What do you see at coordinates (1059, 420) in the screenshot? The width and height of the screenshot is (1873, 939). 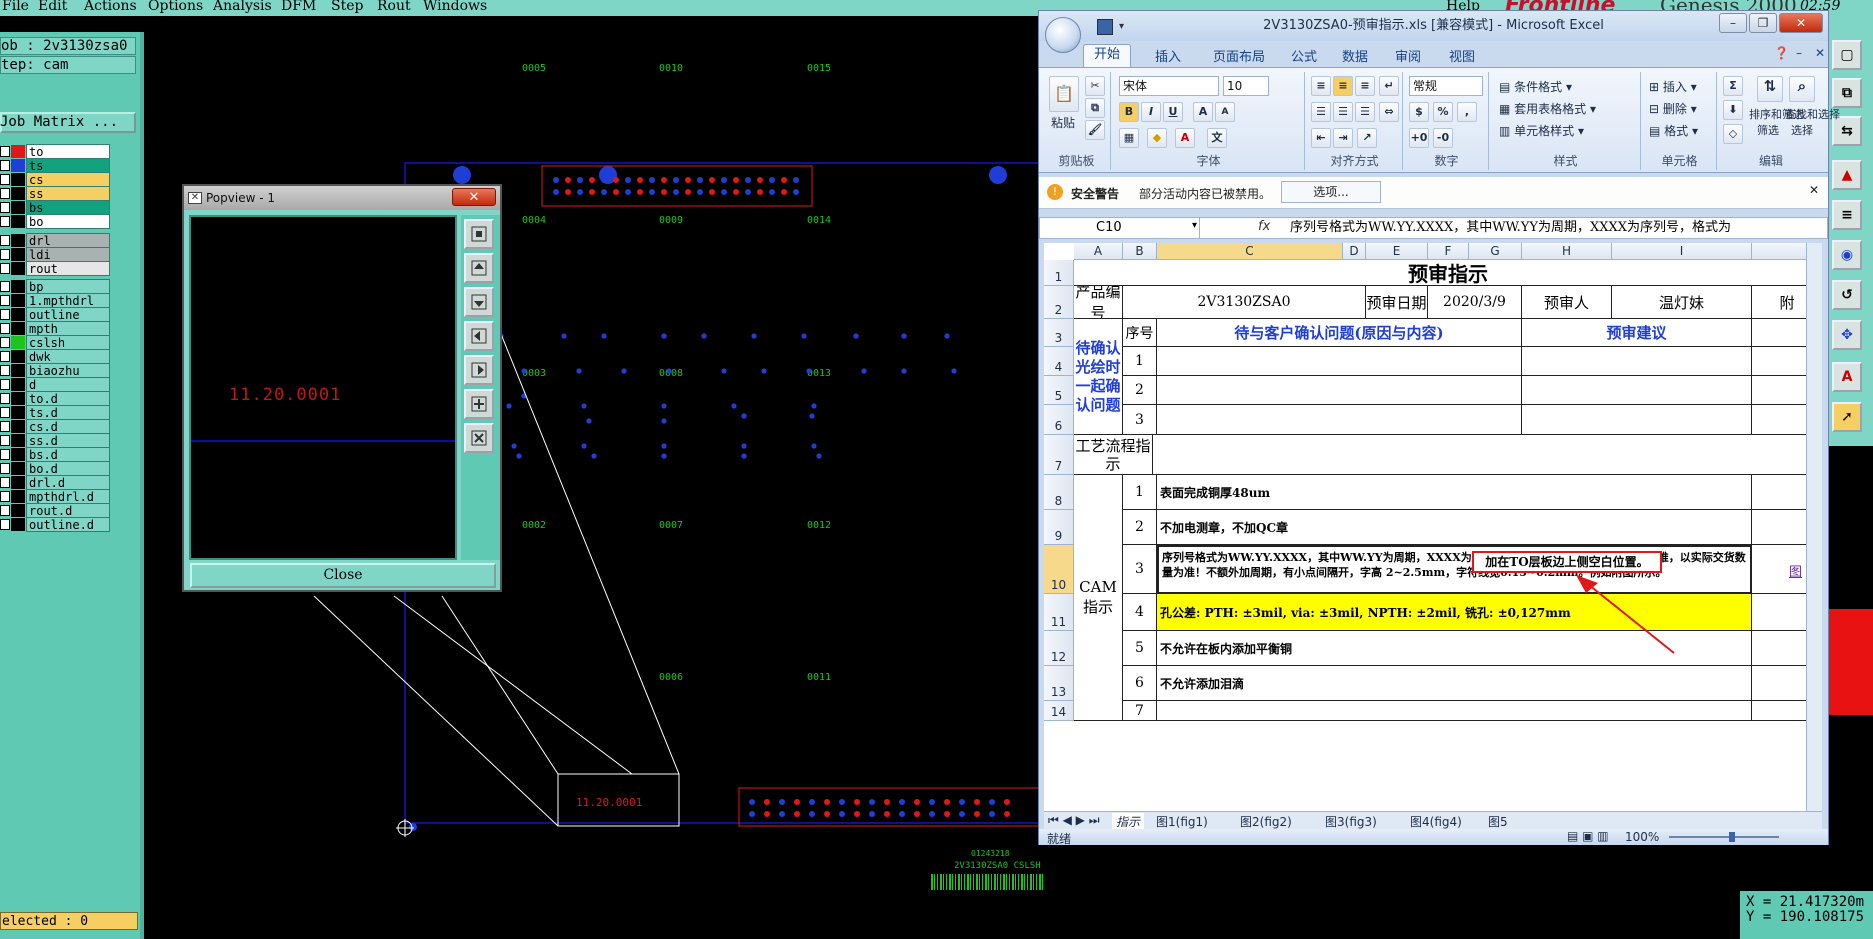 I see `row-header: 6` at bounding box center [1059, 420].